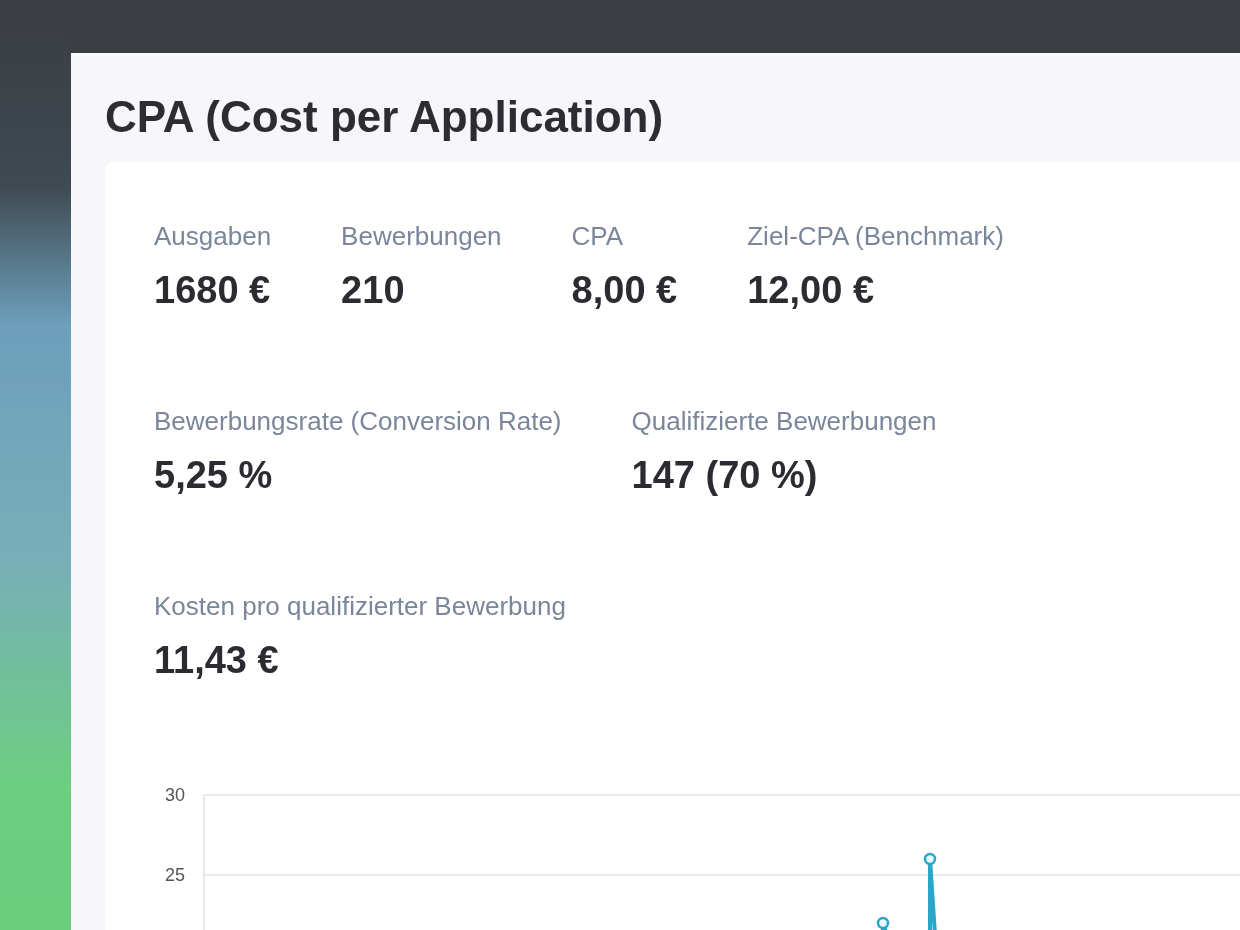 The height and width of the screenshot is (930, 1240). I want to click on stat-value: 8,00 €, so click(624, 290).